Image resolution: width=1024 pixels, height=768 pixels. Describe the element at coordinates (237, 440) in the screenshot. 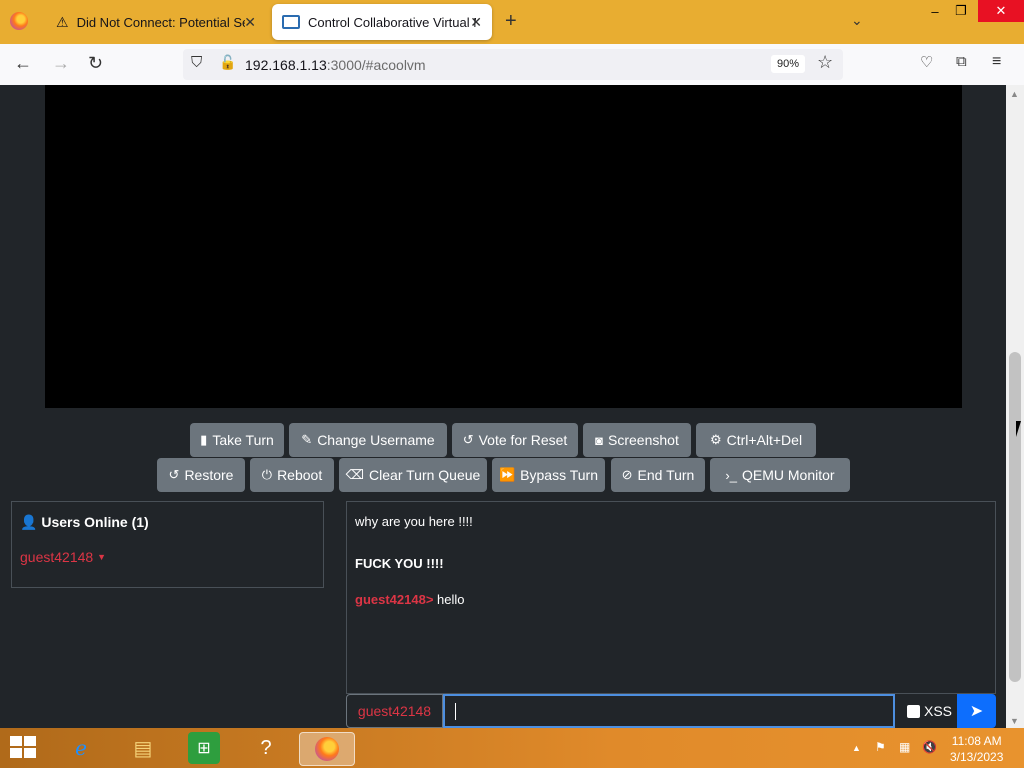

I see `take-turn-button: ▮ Take Turn` at that location.